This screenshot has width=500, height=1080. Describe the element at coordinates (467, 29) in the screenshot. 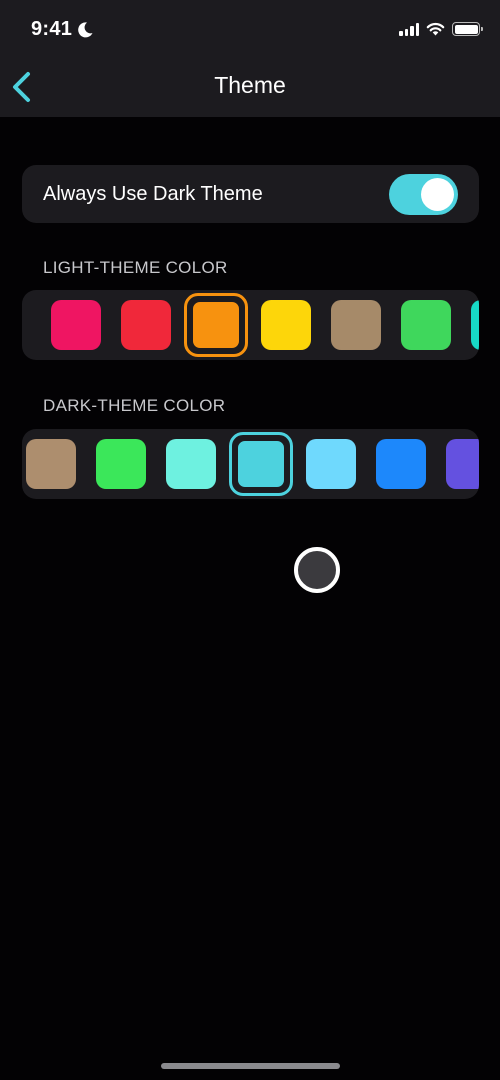

I see `battery-icon` at that location.